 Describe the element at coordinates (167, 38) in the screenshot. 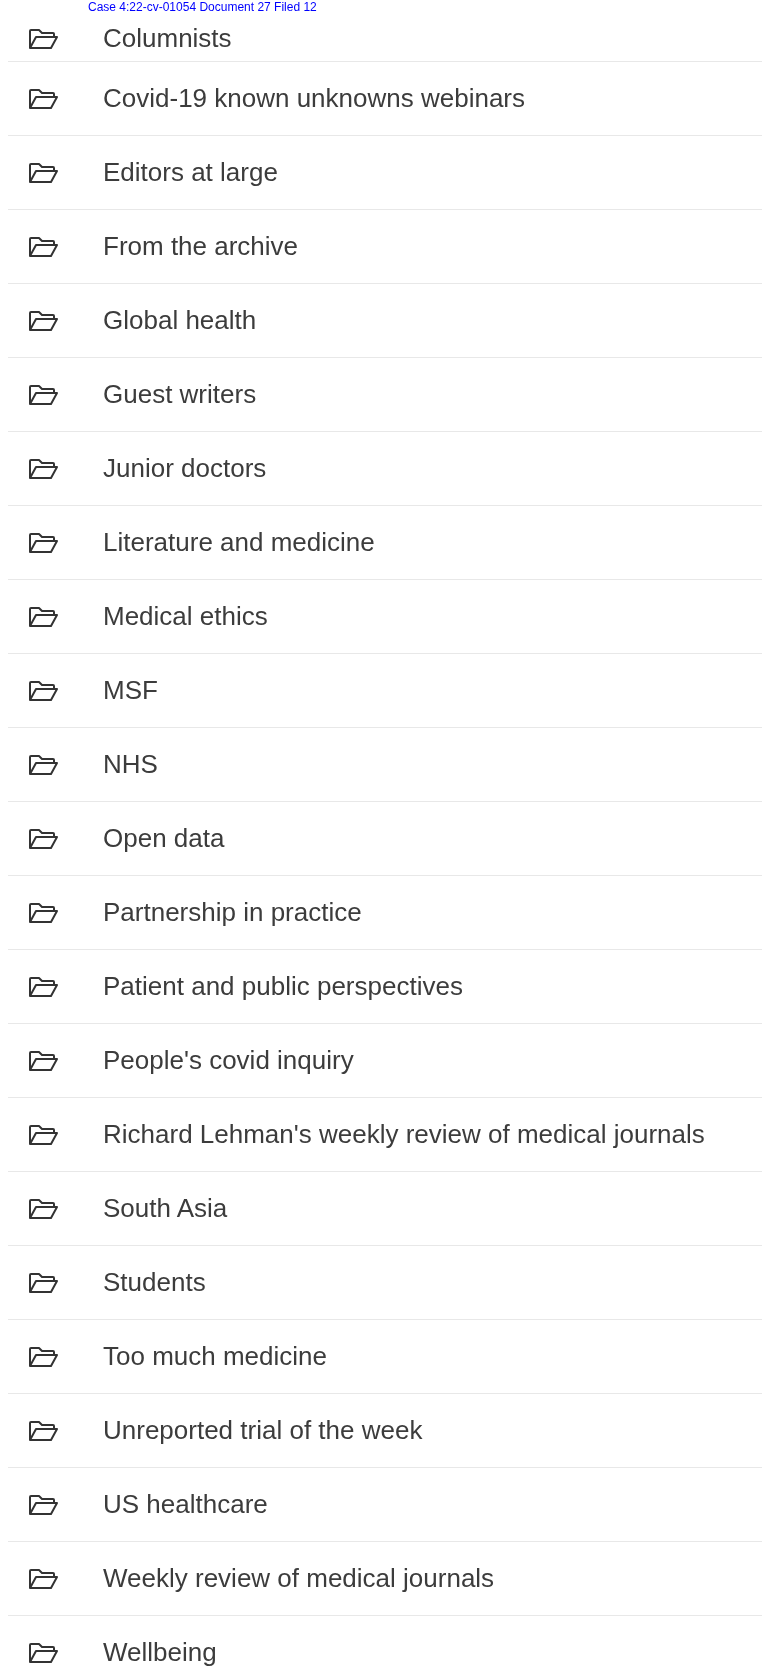

I see `category-link: Columnists` at that location.